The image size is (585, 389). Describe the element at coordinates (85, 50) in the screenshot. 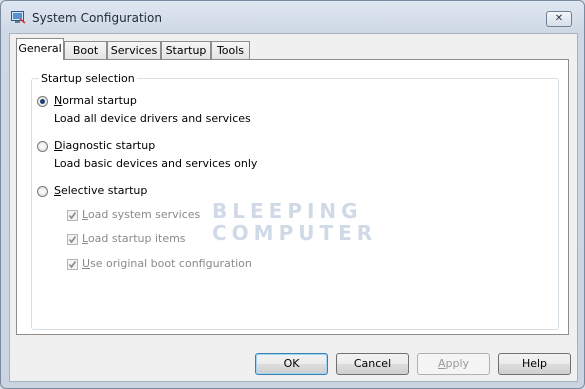

I see `tab-boot: Boot` at that location.